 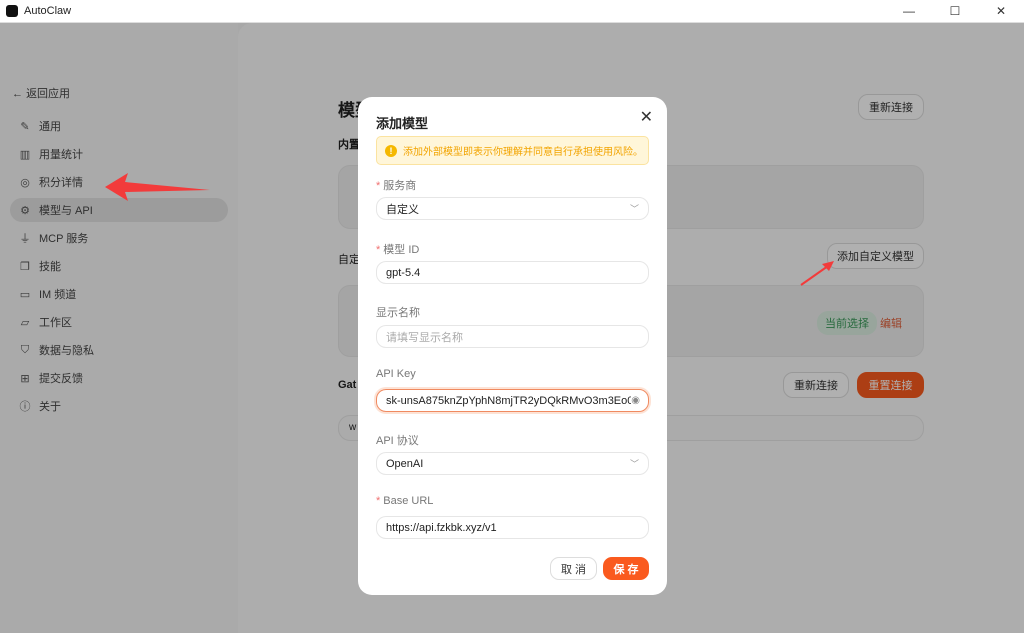 I want to click on annotation-arrow-add, so click(x=817, y=273).